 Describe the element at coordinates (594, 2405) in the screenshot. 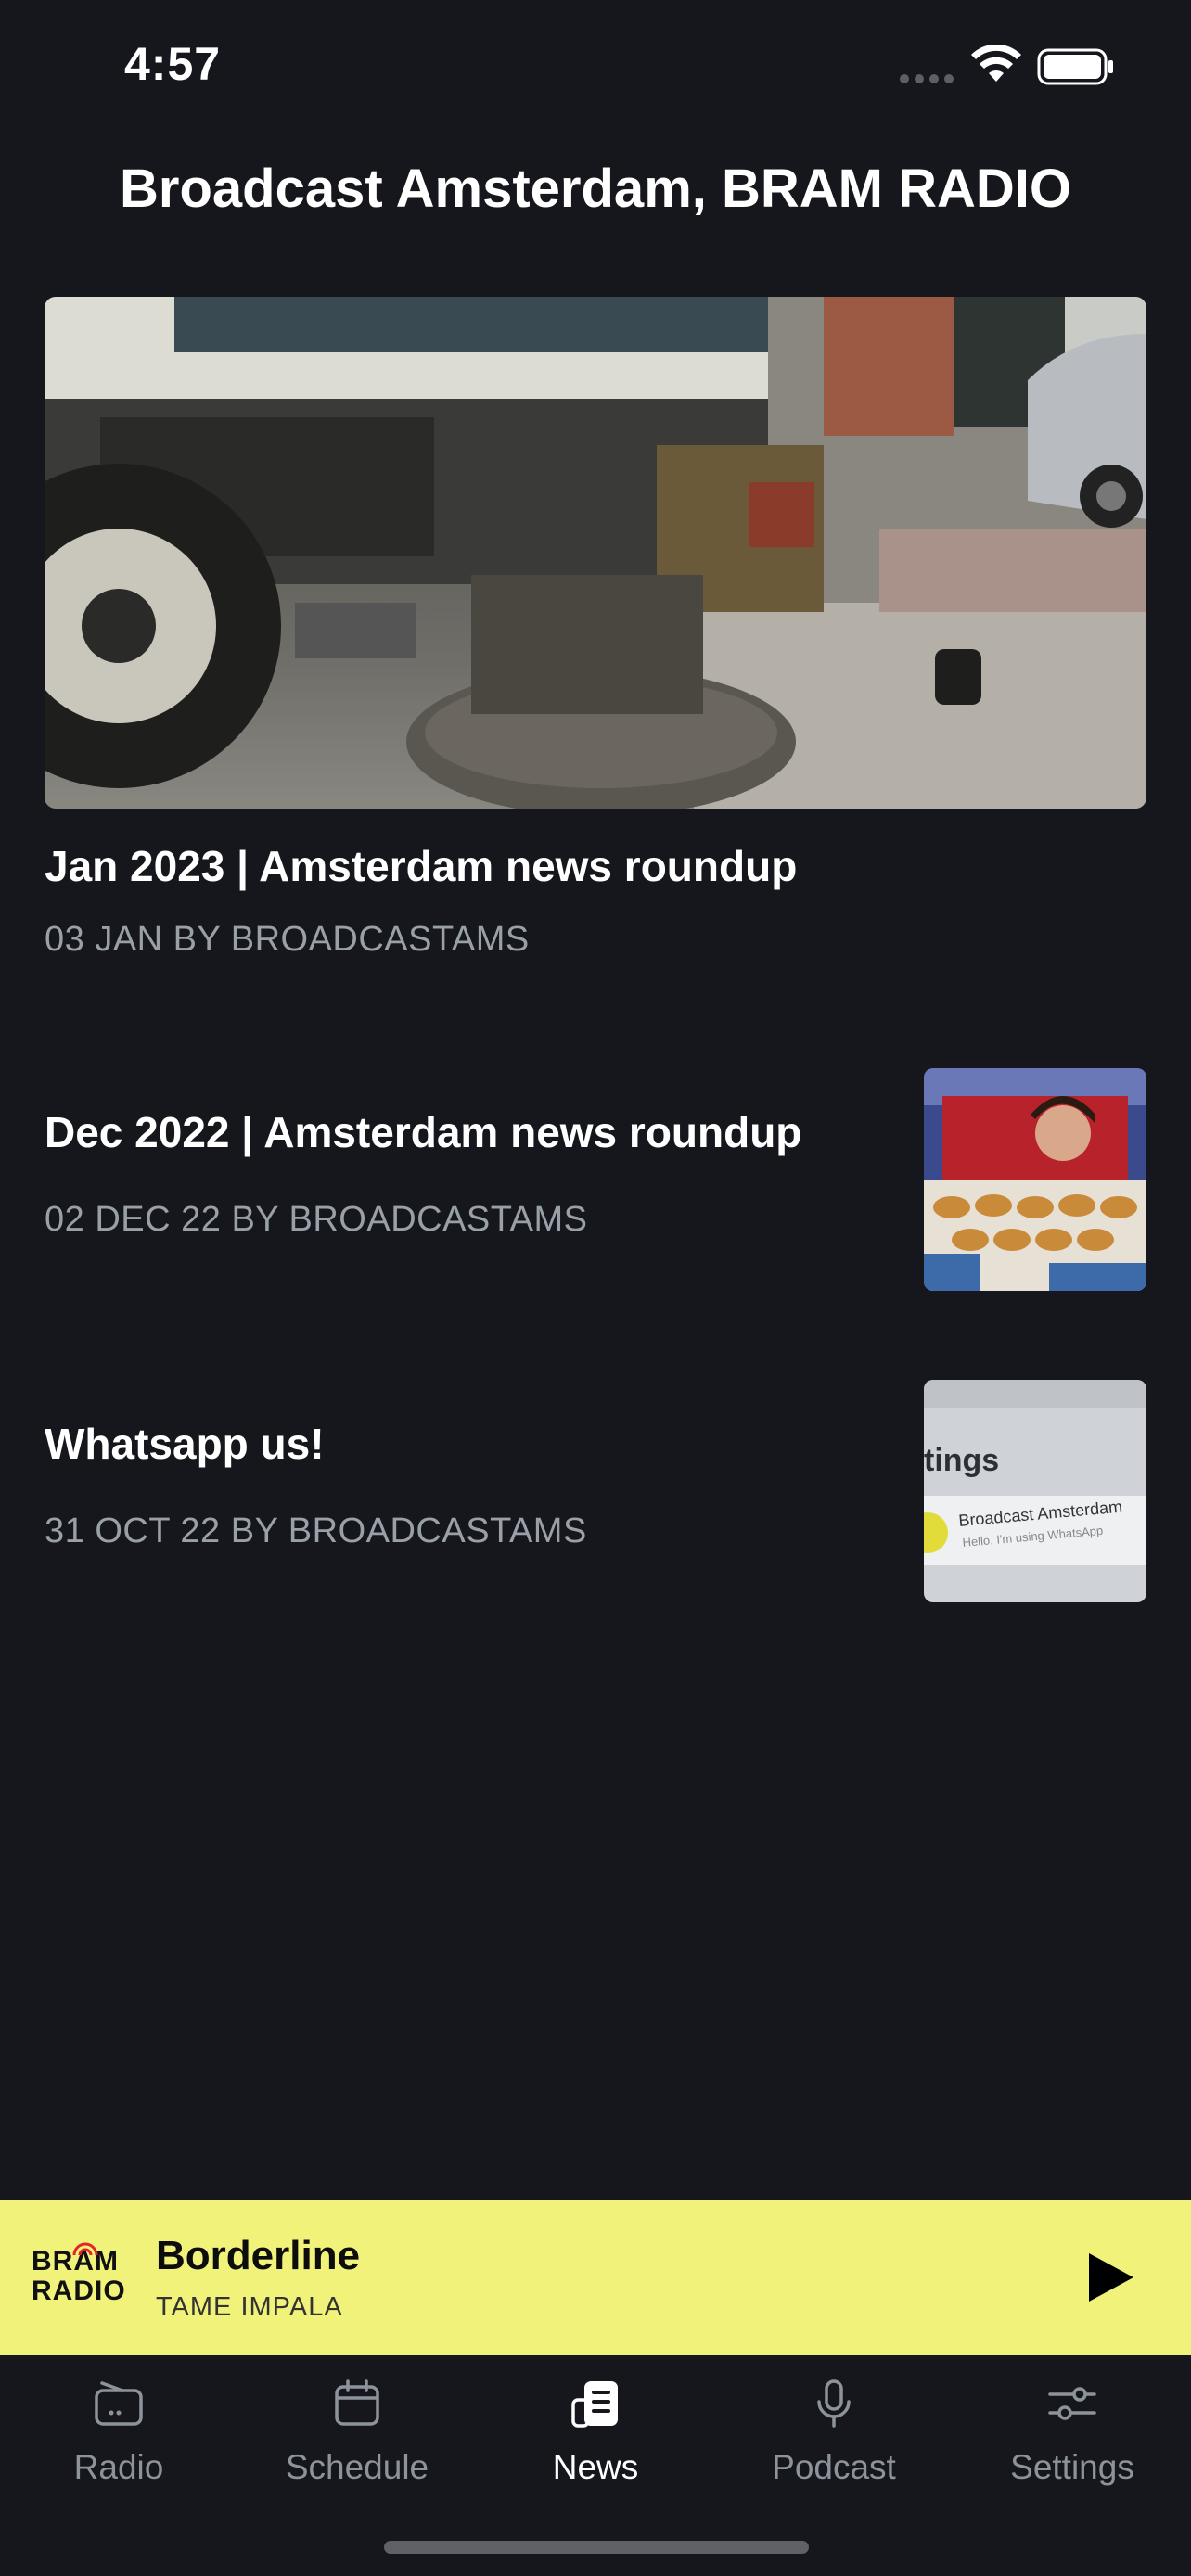

I see `news-icon` at that location.